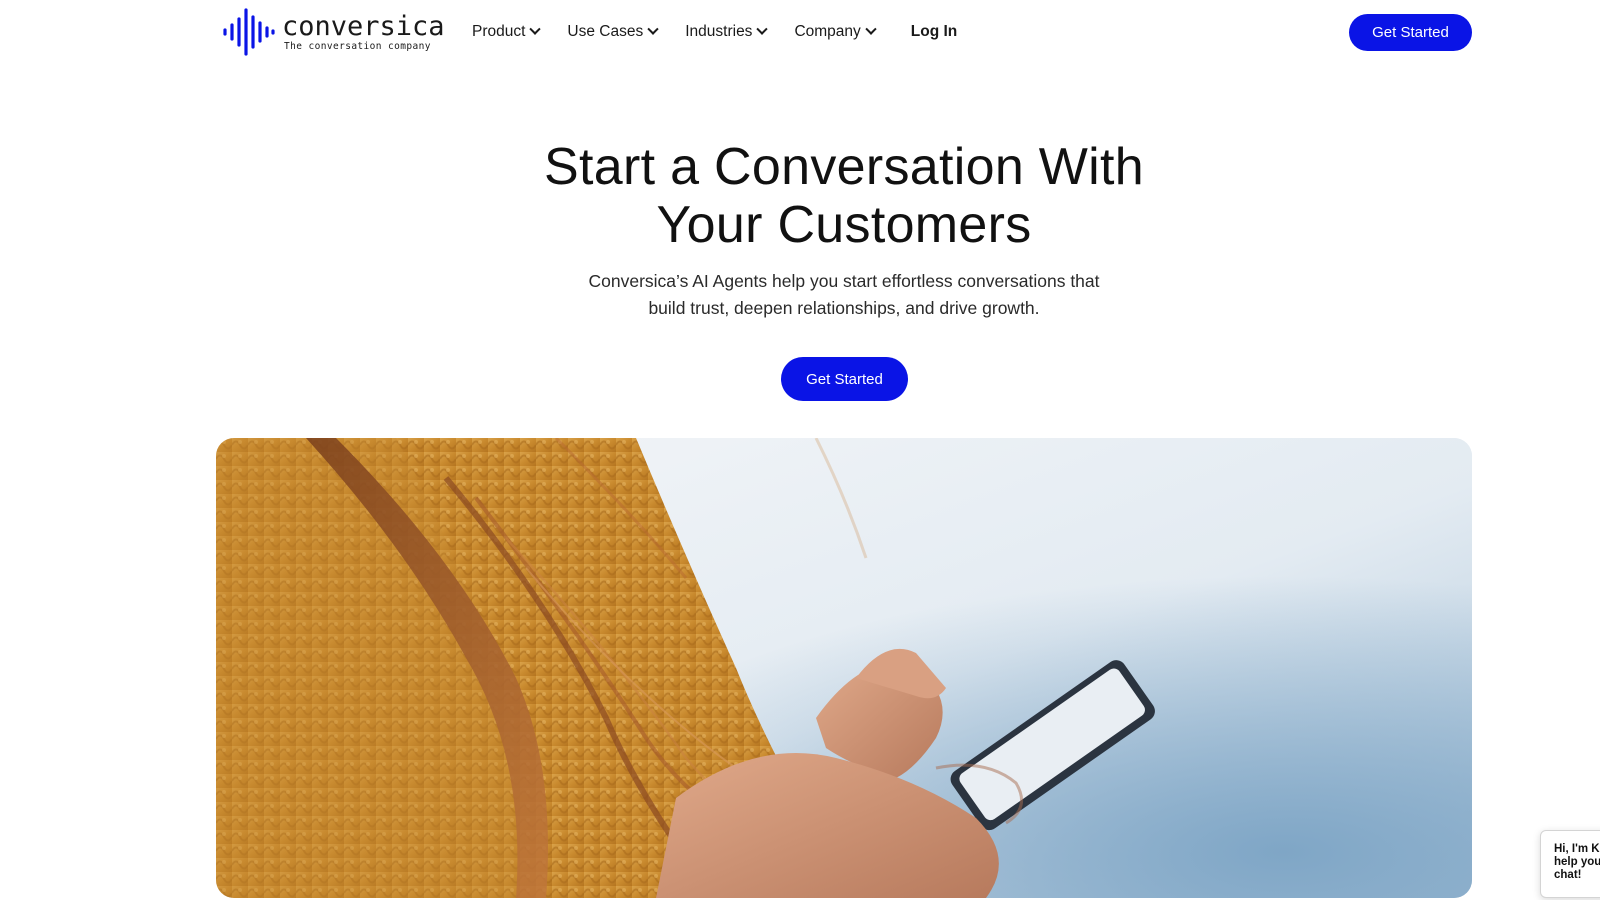 This screenshot has height=900, width=1600. I want to click on nav-item-label: Use Cases, so click(605, 31).